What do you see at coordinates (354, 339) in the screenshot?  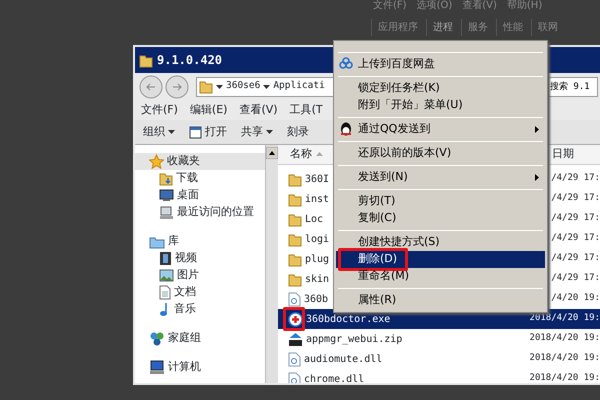 I see `file-name: appmgr_webui.zip` at bounding box center [354, 339].